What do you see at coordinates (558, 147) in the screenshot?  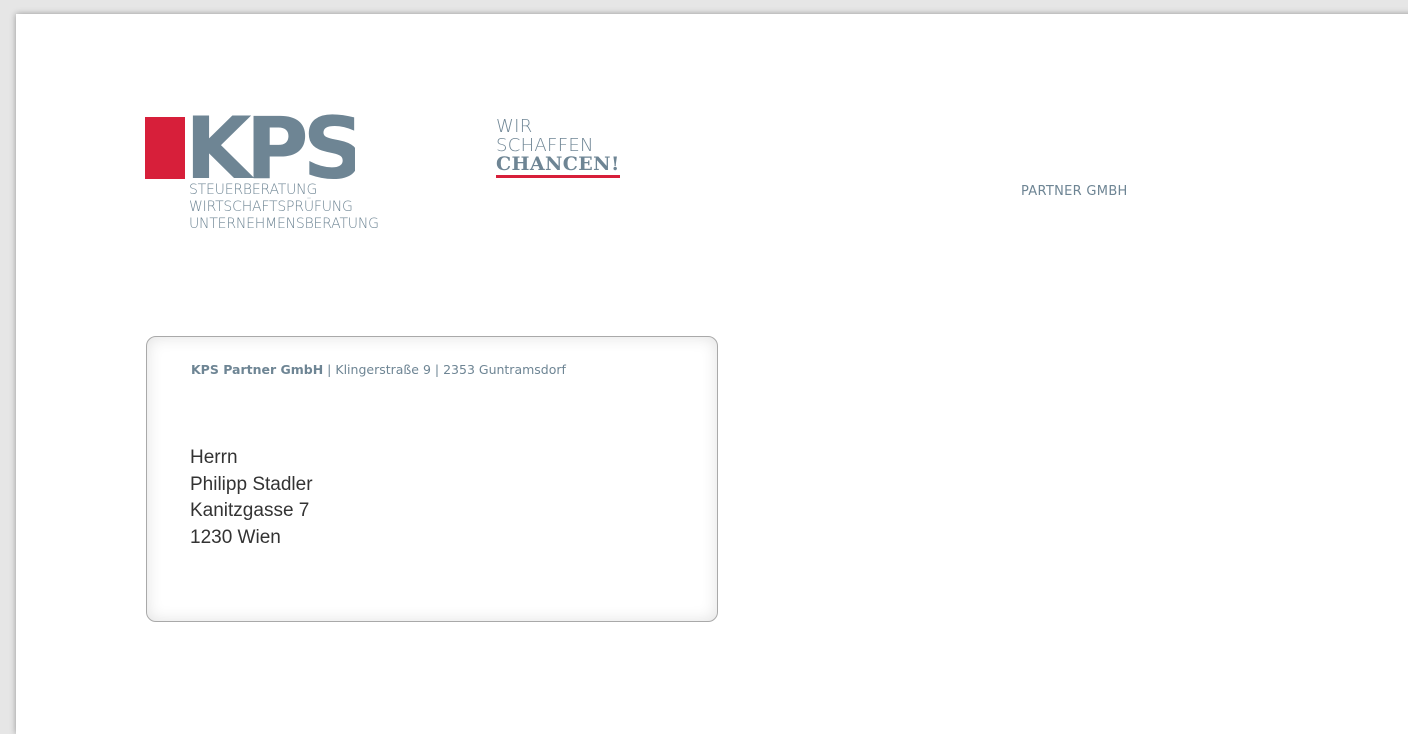 I see `slogan: WIR SCHAFFEN CHANCEN!` at bounding box center [558, 147].